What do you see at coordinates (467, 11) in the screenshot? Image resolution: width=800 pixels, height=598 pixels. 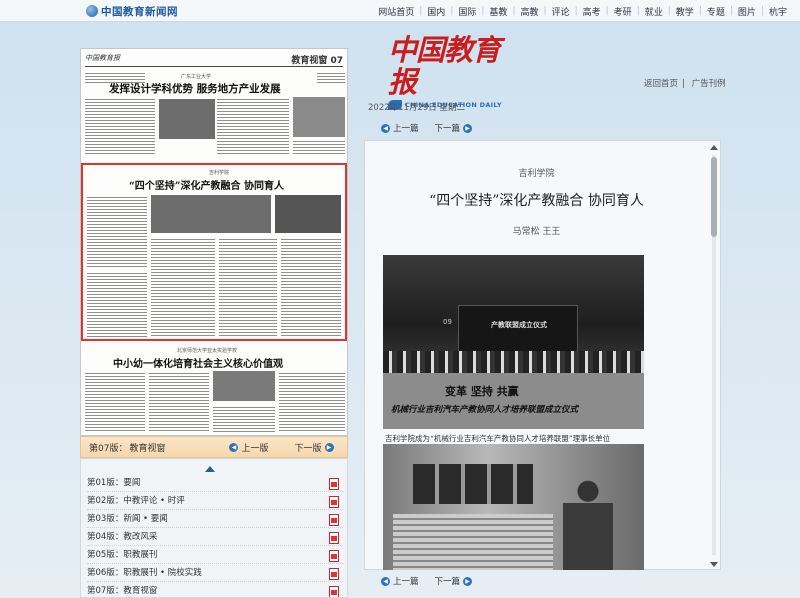 I see `nav-item-international: 国际` at bounding box center [467, 11].